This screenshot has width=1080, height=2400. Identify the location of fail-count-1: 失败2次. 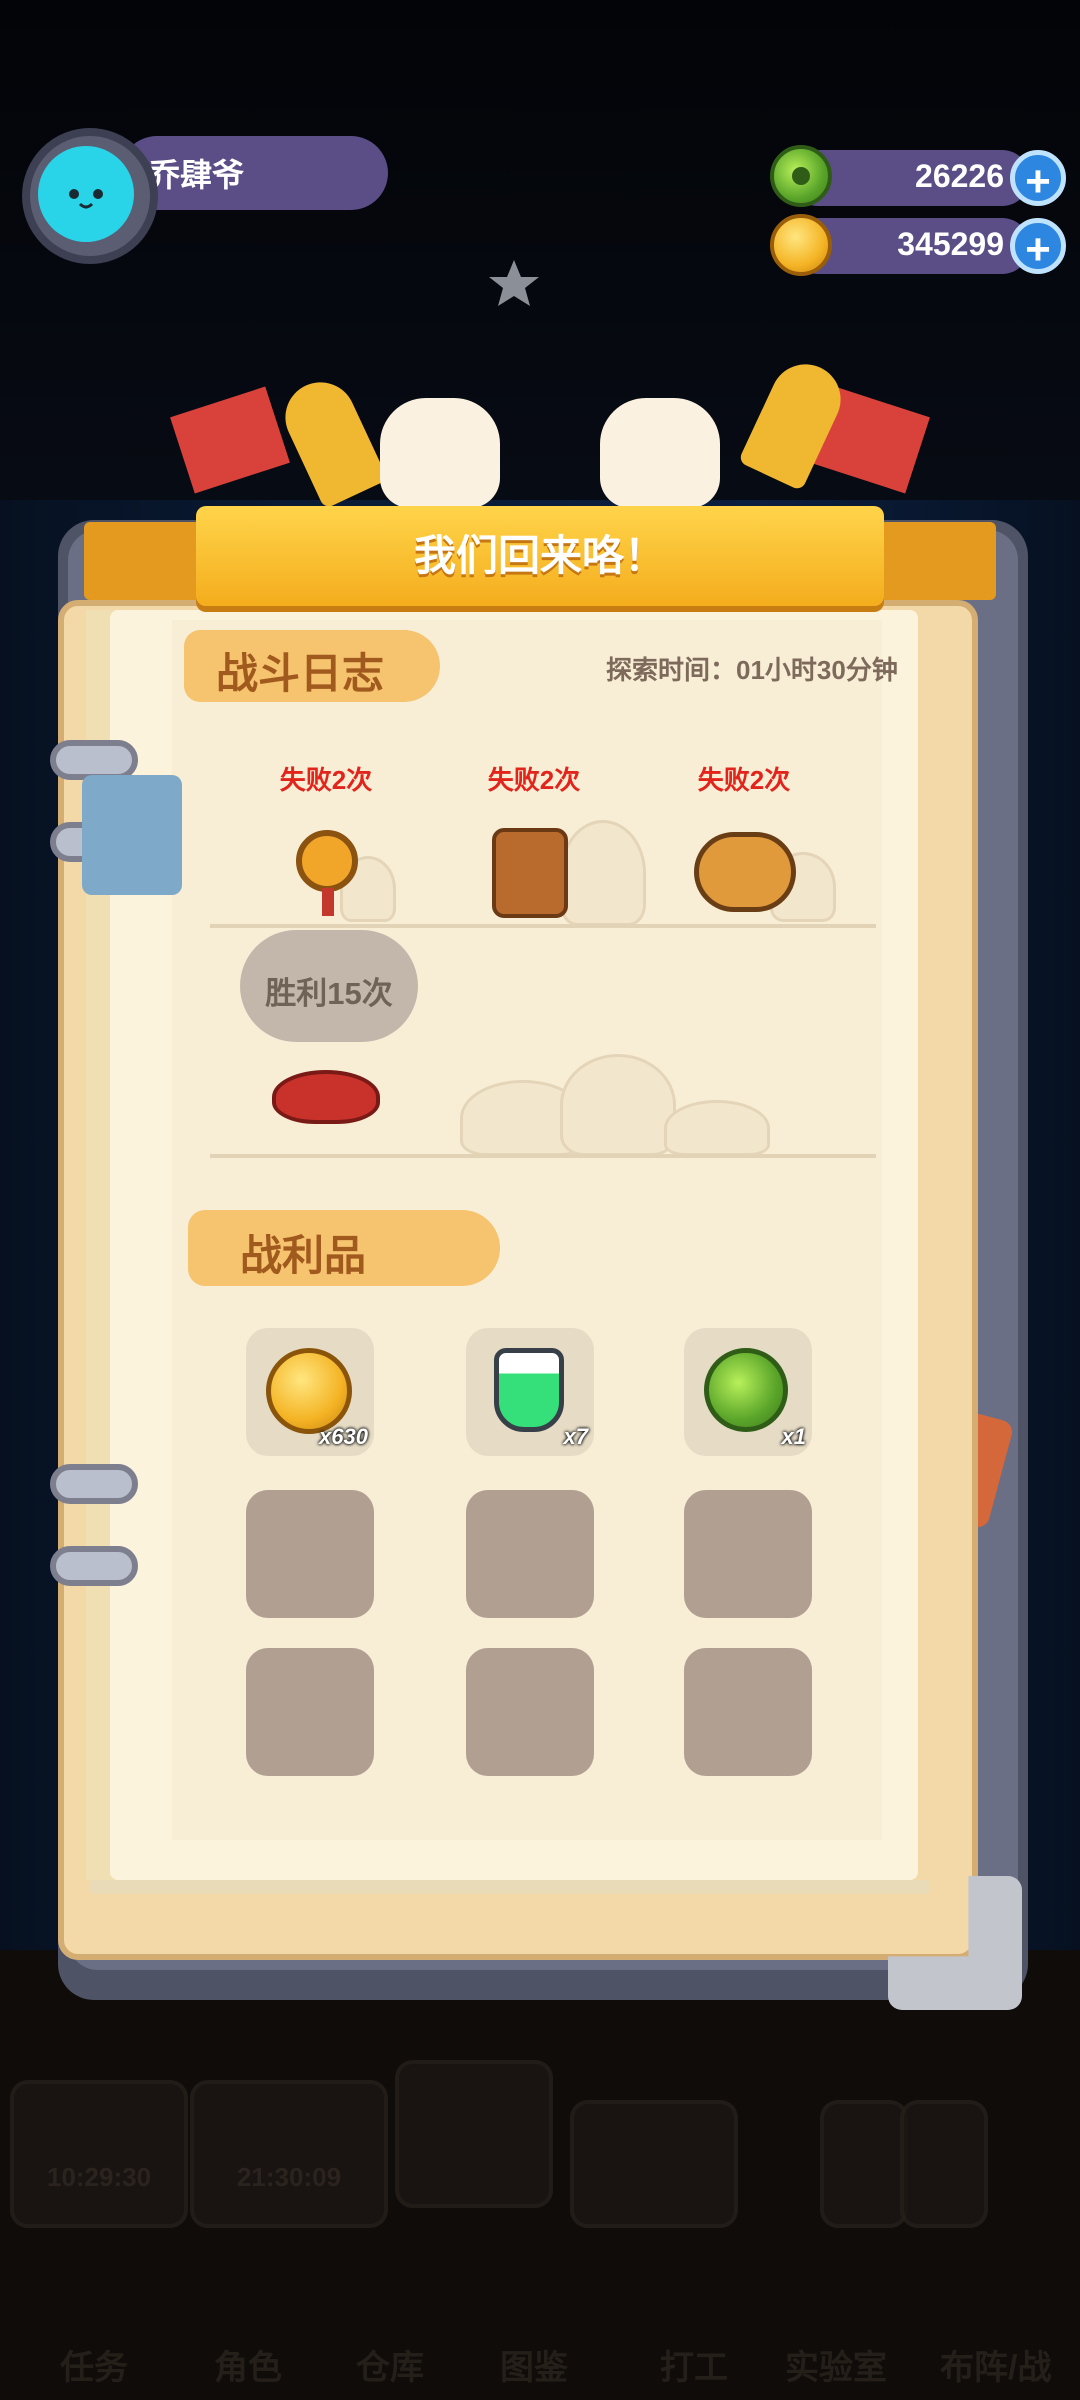
(326, 780).